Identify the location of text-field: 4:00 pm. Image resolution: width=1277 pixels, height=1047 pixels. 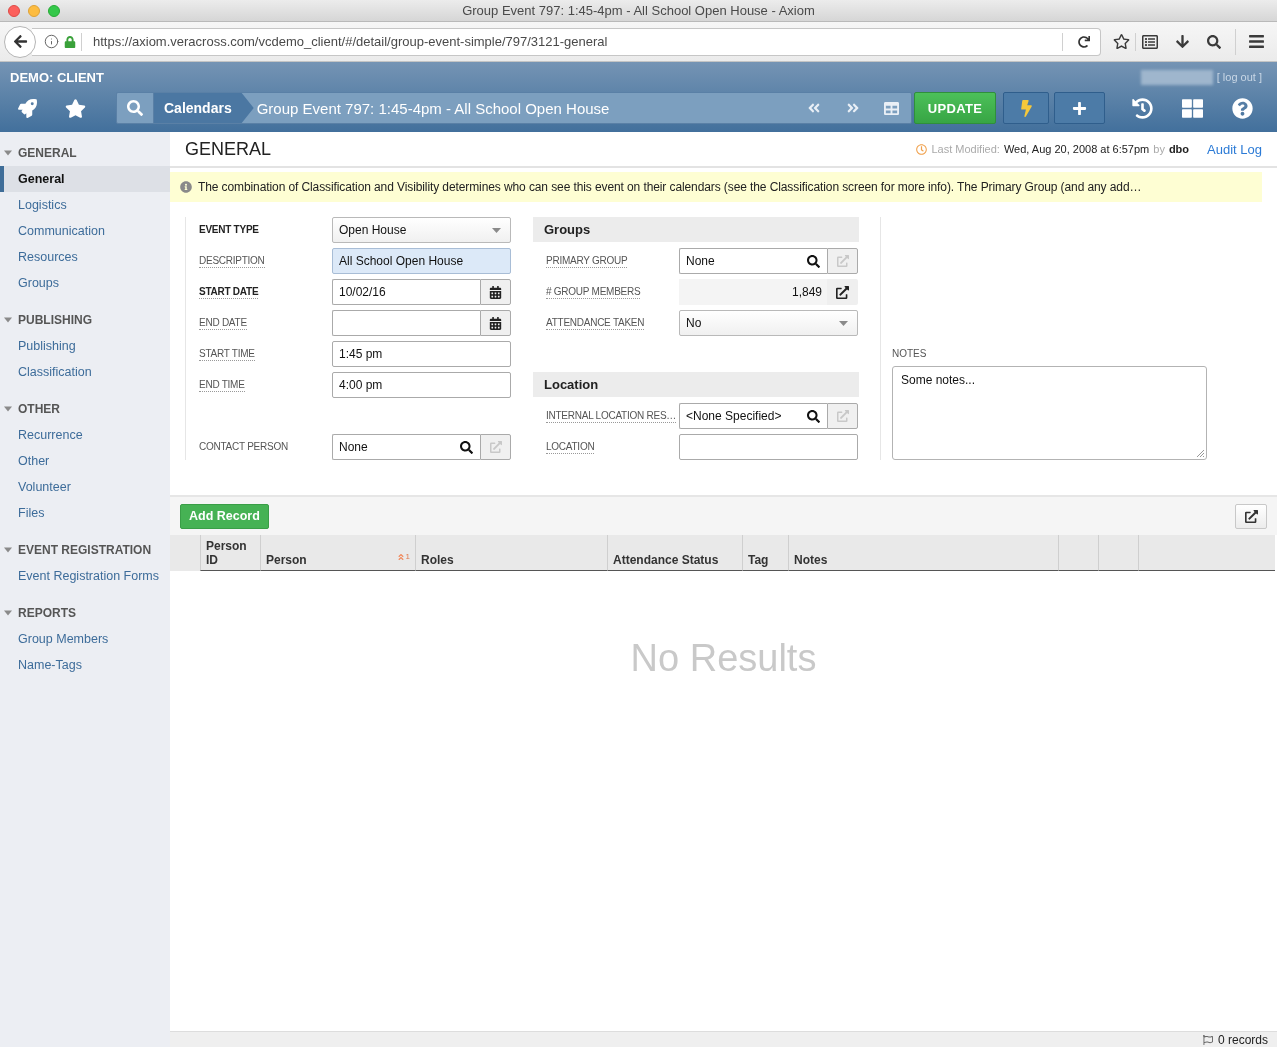
(421, 385).